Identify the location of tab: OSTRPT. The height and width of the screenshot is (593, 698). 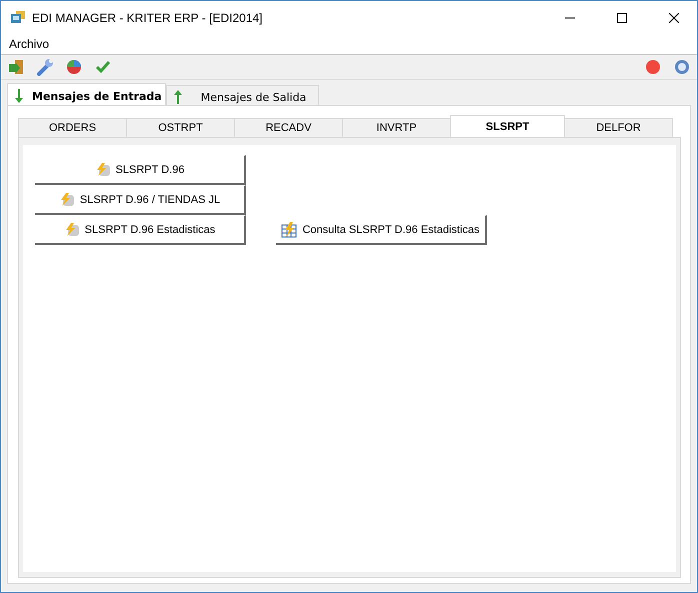
(180, 127).